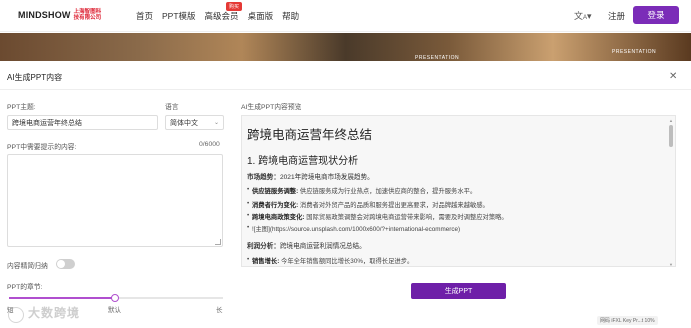  What do you see at coordinates (458, 291) in the screenshot?
I see `generate-ppt-button: 生成PPT` at bounding box center [458, 291].